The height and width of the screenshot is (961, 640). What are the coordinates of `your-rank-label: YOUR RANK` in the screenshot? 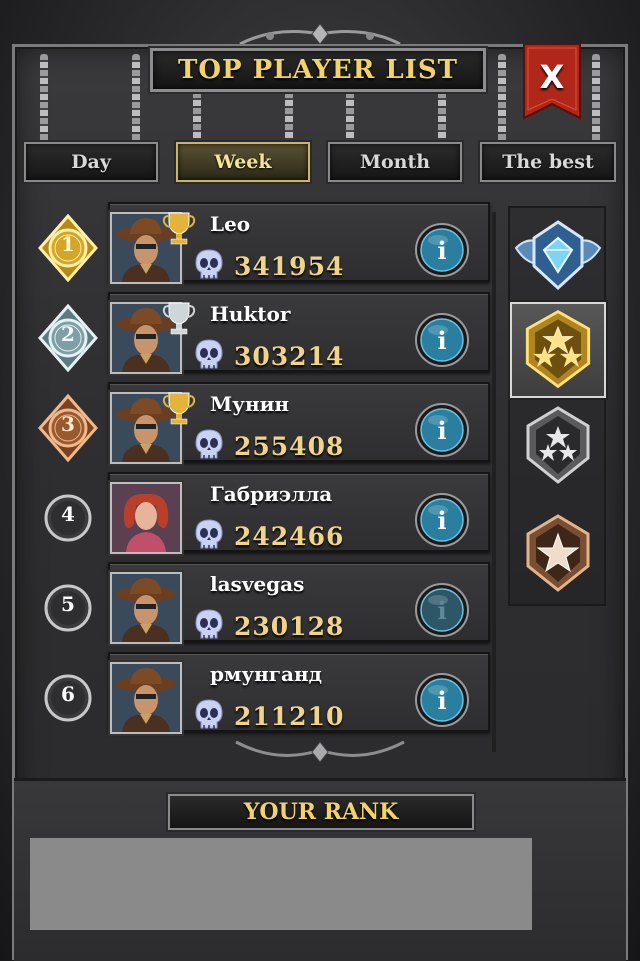 It's located at (321, 812).